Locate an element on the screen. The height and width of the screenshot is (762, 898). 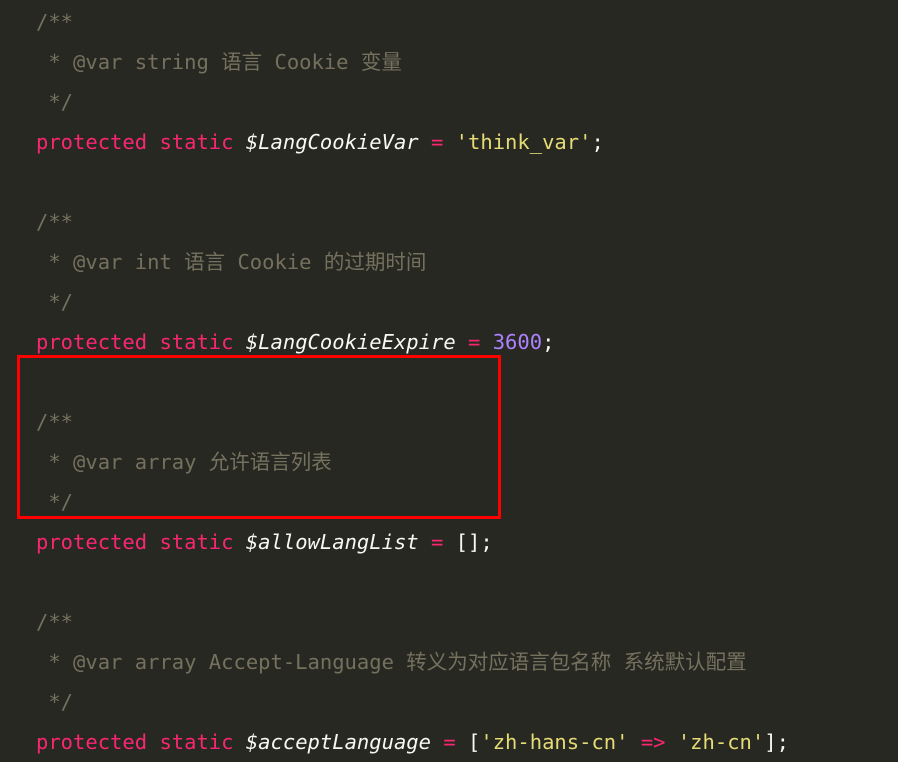
code-line-comment-body: * @var int 语言 Cookie 的过期时间 is located at coordinates (449, 262).